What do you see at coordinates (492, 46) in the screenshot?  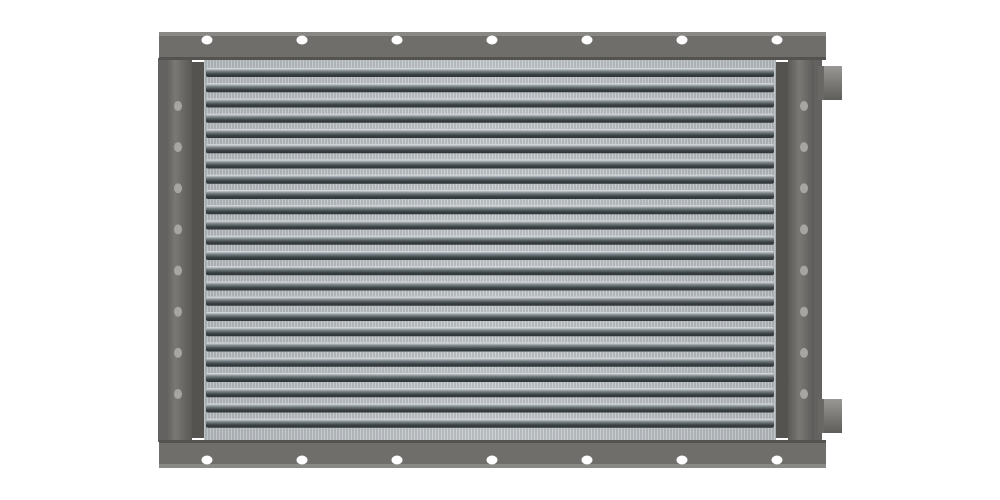 I see `top-flange` at bounding box center [492, 46].